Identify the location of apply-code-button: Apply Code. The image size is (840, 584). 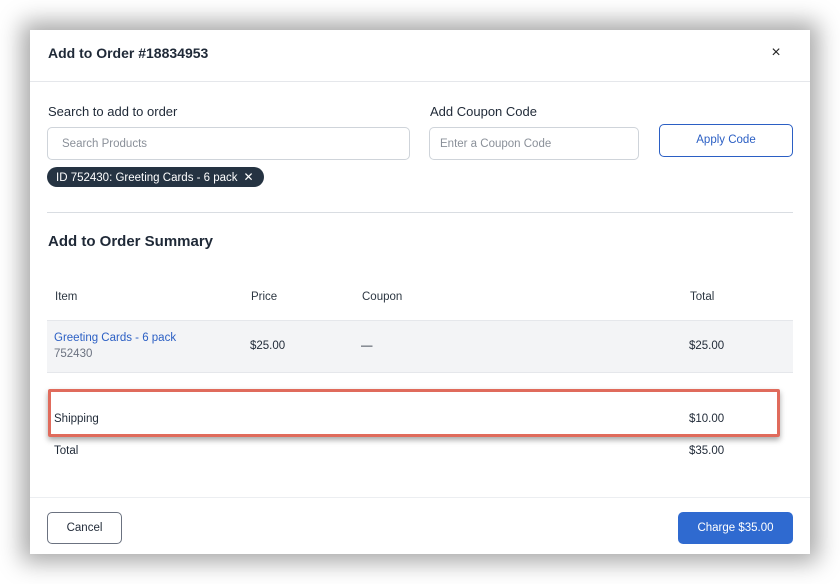
(726, 140).